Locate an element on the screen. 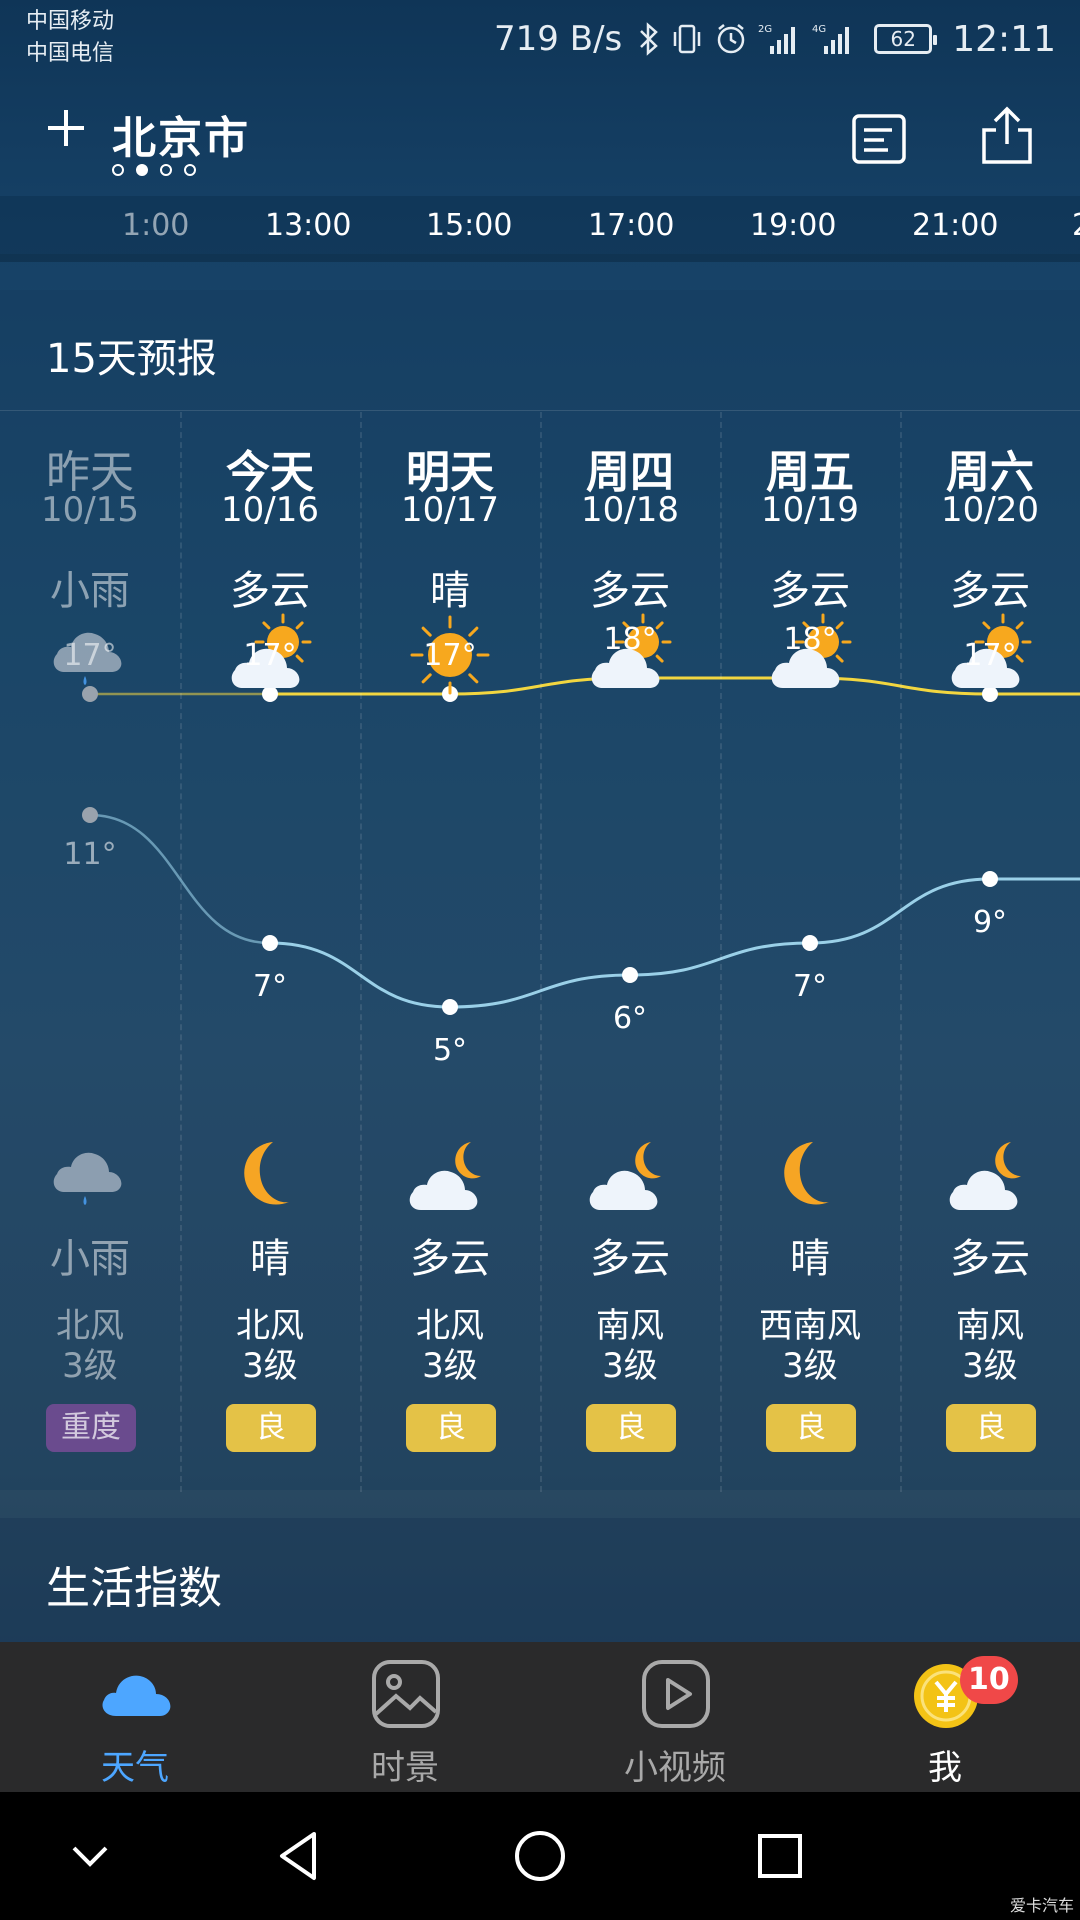  news-list-button is located at coordinates (879, 140).